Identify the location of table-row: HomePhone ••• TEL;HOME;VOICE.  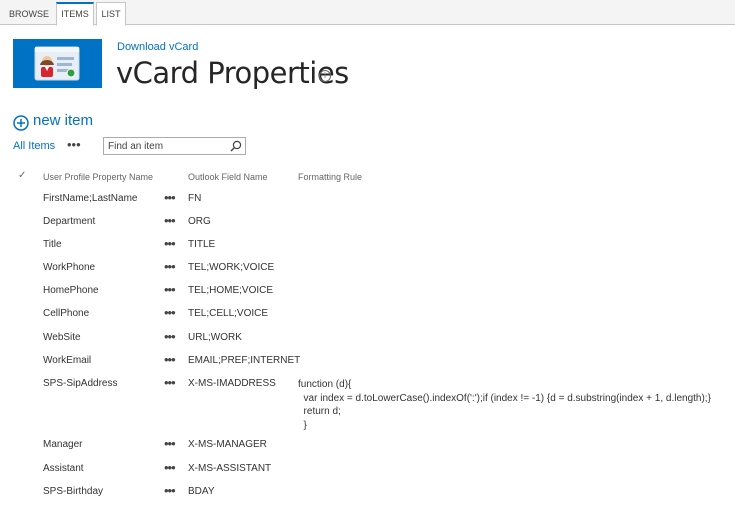
(367, 295).